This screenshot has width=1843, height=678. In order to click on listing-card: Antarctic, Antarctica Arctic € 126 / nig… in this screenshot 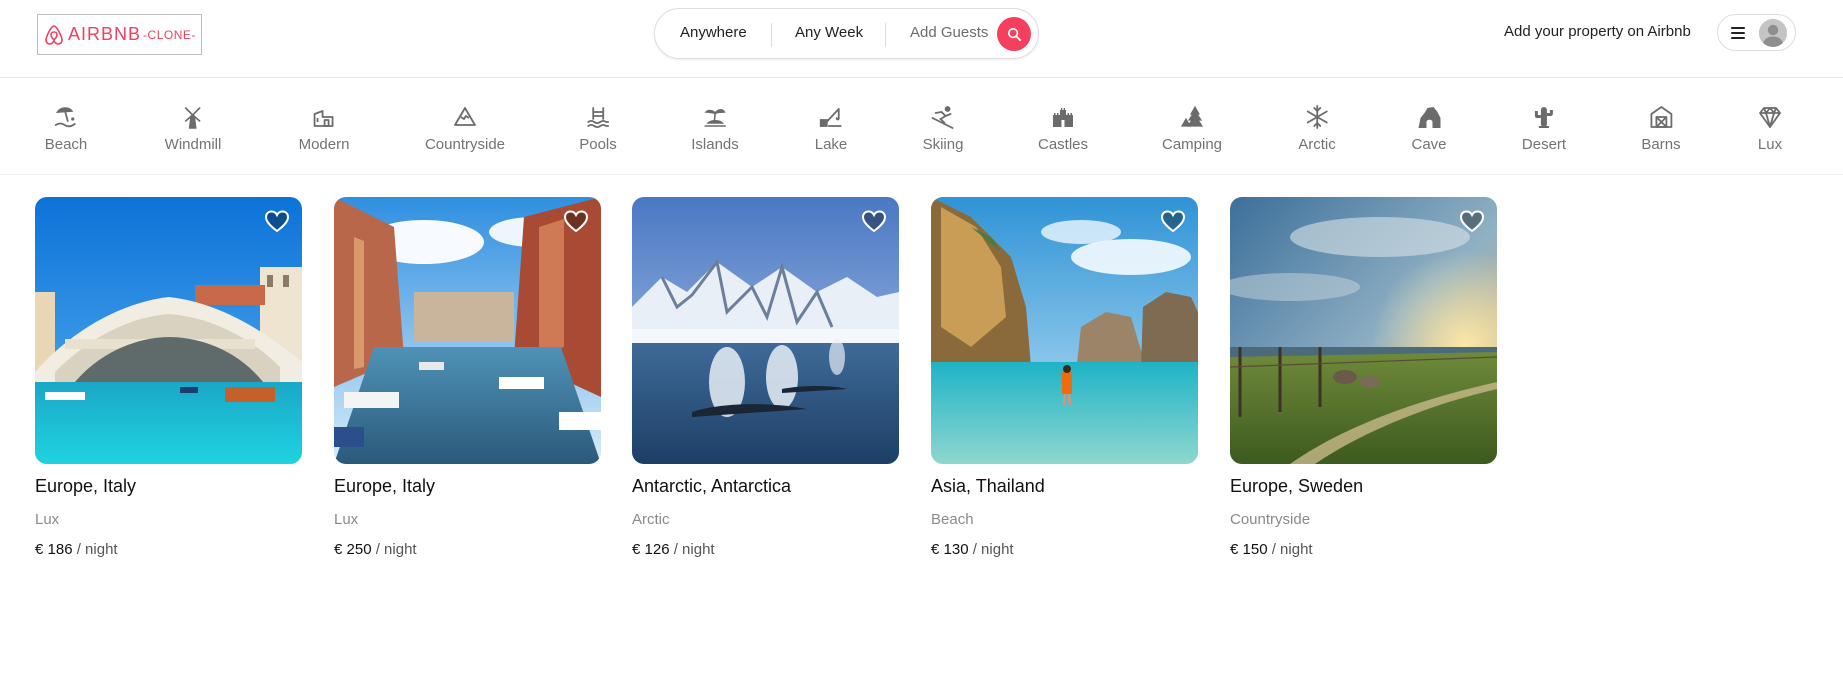, I will do `click(765, 377)`.